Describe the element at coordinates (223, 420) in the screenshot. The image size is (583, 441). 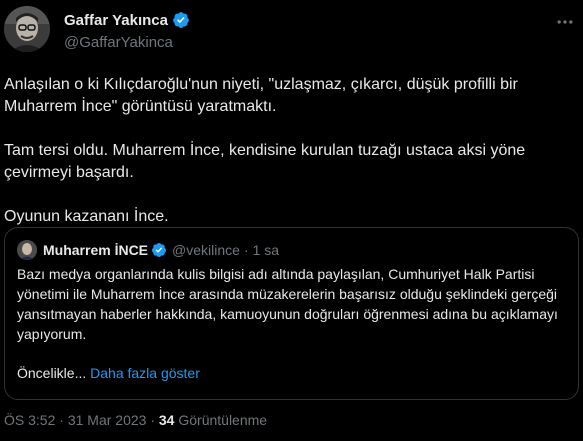
I see `views-label: Görüntülenme` at that location.